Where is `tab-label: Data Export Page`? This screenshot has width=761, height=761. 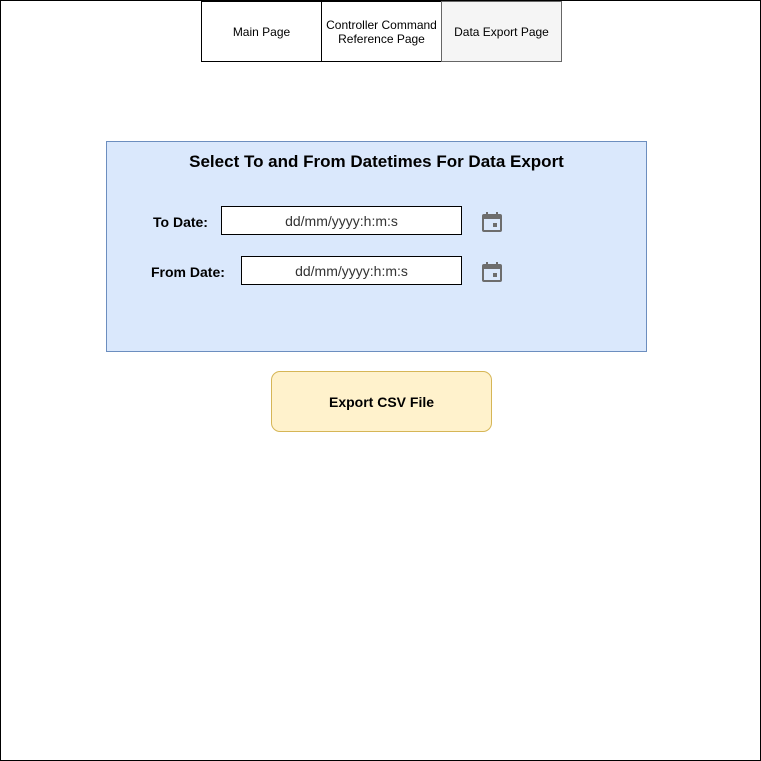 tab-label: Data Export Page is located at coordinates (501, 31).